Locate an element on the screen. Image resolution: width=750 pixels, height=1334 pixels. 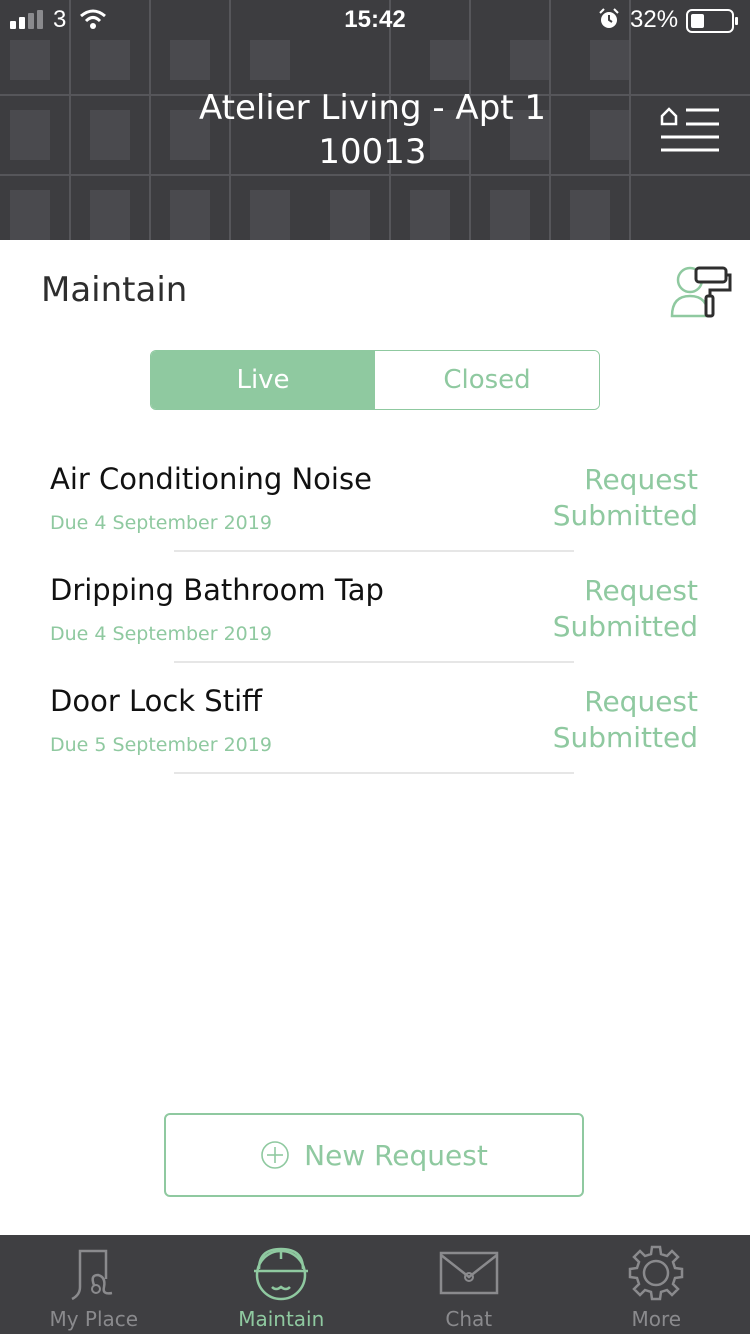
tab-more: More is located at coordinates (656, 1284).